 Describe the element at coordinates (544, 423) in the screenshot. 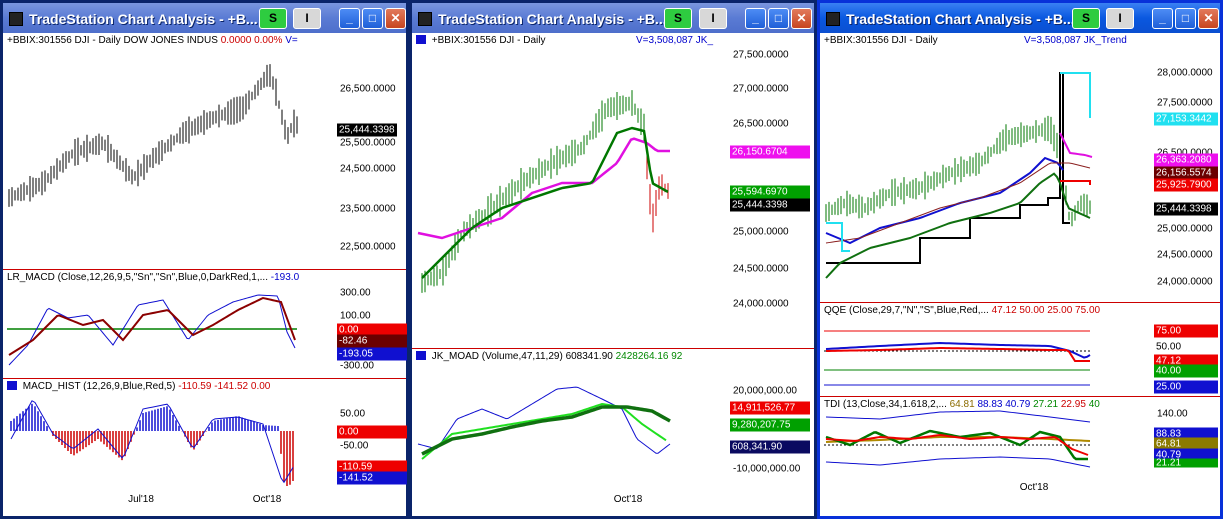

I see `moad-chart` at that location.